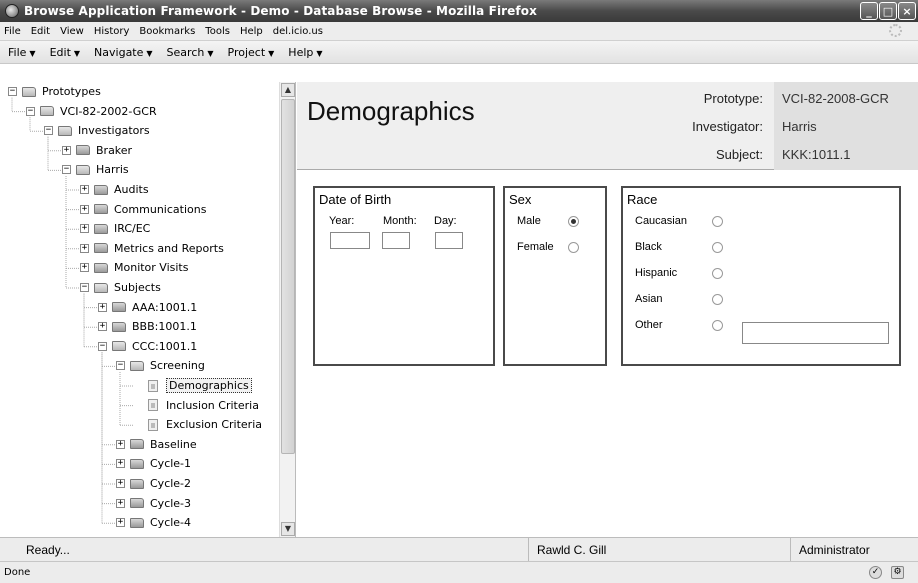  I want to click on firefox-icon, so click(12, 11).